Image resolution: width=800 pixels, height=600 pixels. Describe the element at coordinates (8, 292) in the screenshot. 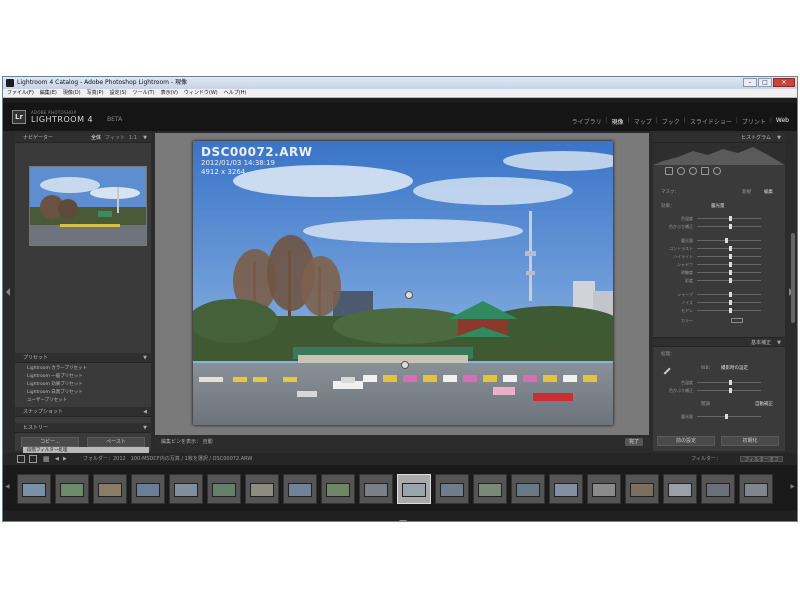

I see `left-panel-toggle` at that location.